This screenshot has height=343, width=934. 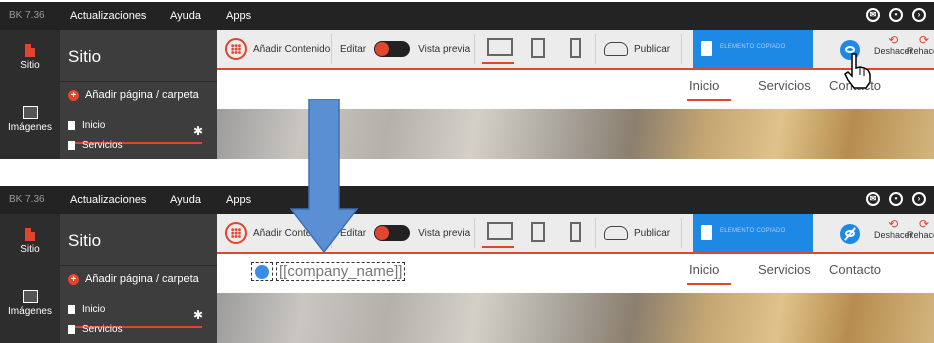 I want to click on top-menu-bar: BK 7.36 Actualizaciones Ayuda Apps ✉ • ›, so click(x=467, y=200).